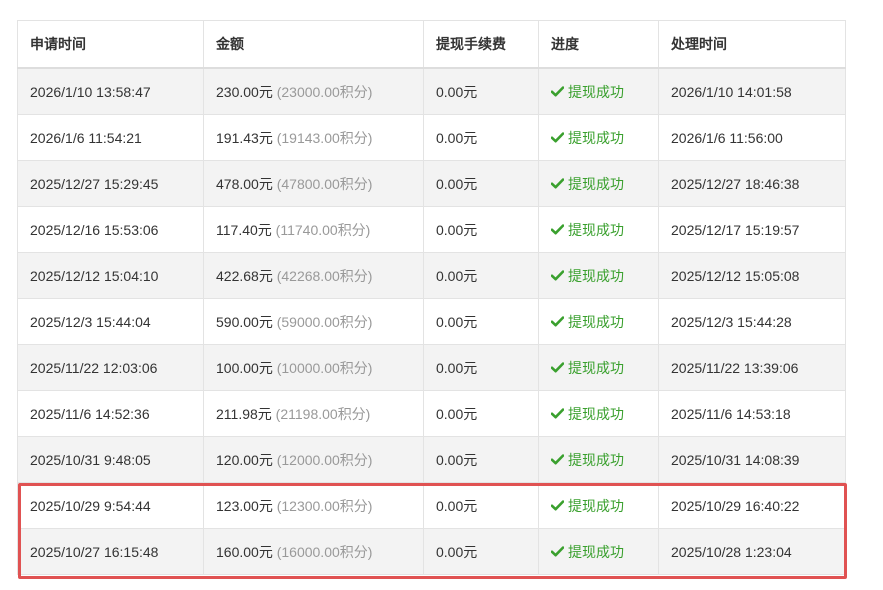  Describe the element at coordinates (244, 459) in the screenshot. I see `amount-value: 120.00元` at that location.